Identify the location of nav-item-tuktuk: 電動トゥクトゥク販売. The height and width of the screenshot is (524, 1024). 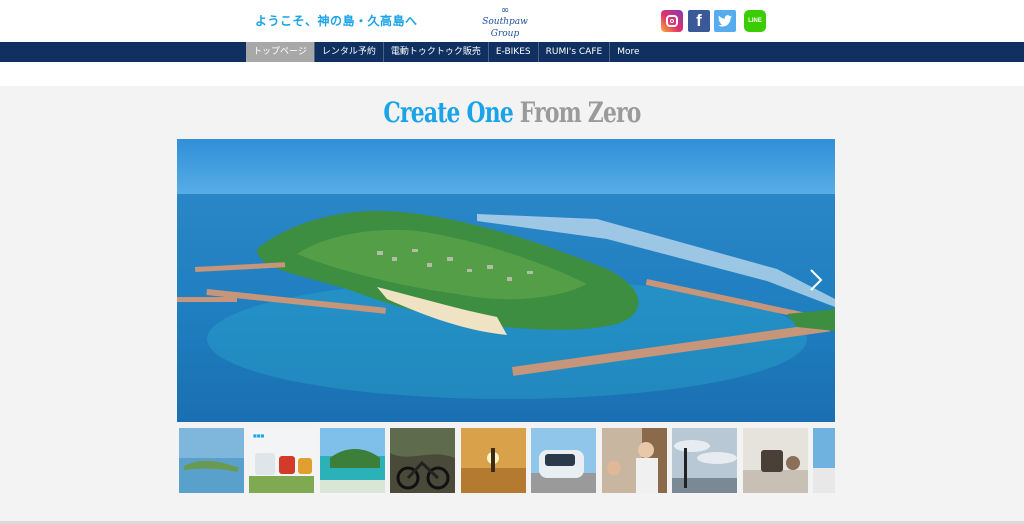
(436, 52).